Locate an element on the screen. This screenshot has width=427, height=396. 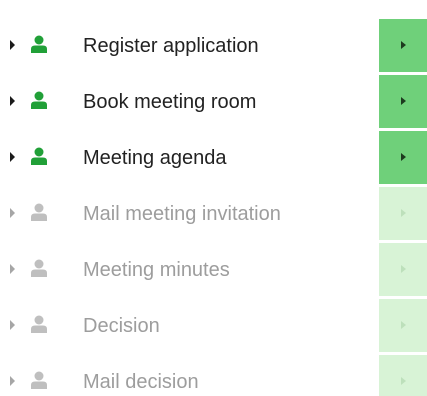
step-row: Book meeting room is located at coordinates (213, 103).